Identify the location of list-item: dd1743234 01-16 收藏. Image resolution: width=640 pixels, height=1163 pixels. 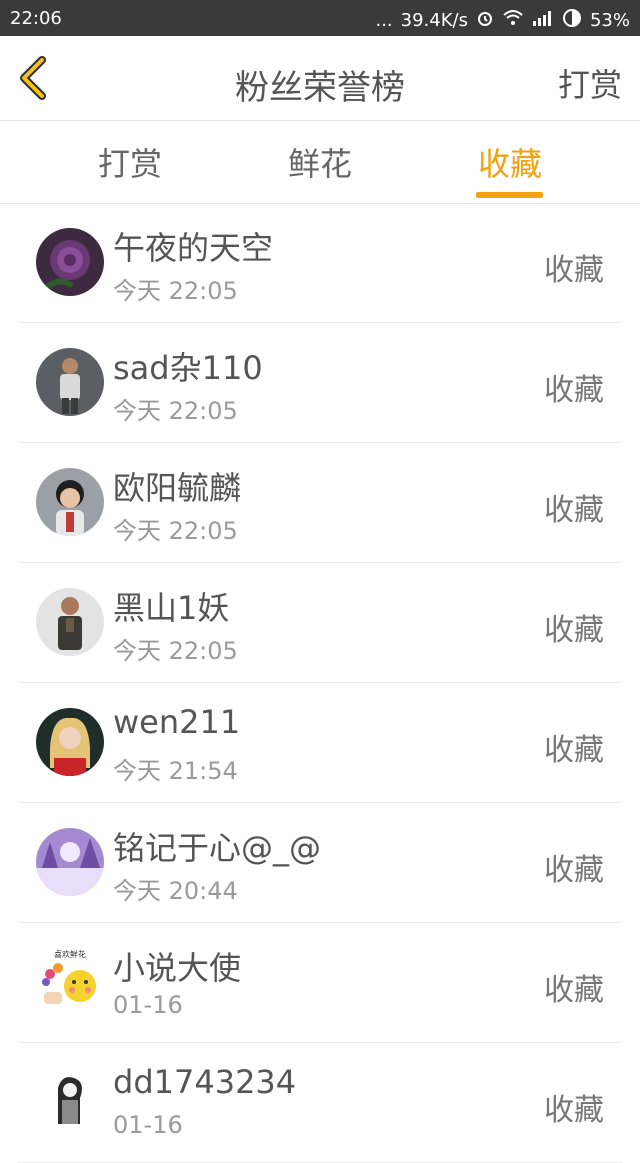
(320, 1103).